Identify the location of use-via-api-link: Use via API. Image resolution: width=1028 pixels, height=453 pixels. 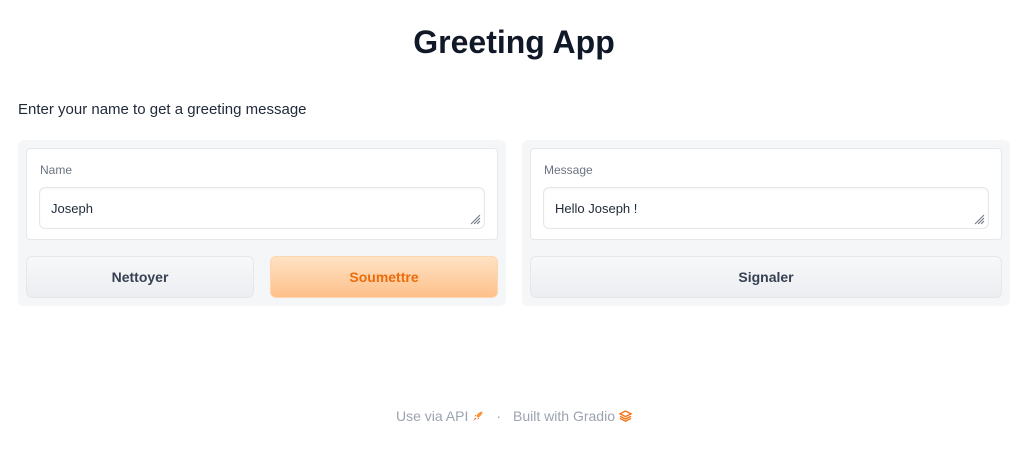
(440, 416).